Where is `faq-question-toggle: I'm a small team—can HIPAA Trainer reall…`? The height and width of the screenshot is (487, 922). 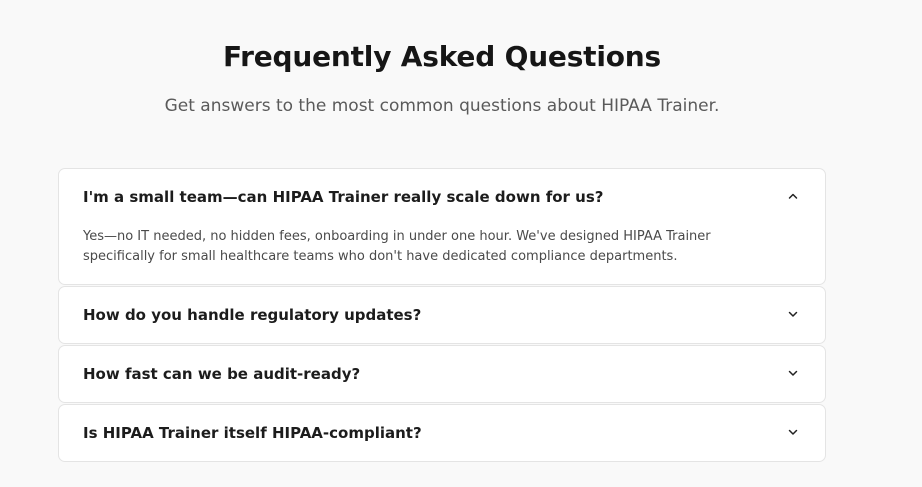
faq-question-toggle: I'm a small team—can HIPAA Trainer reall… is located at coordinates (442, 196).